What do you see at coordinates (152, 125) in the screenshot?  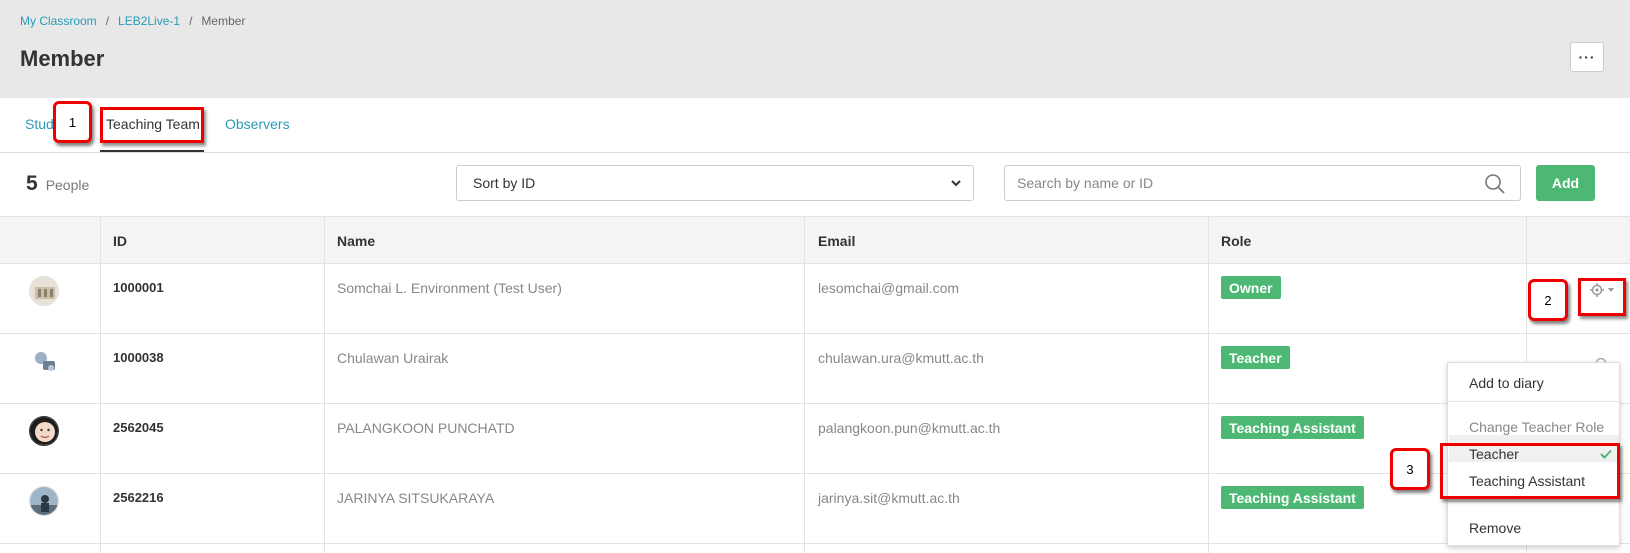 I see `annotation-highlight-tab` at bounding box center [152, 125].